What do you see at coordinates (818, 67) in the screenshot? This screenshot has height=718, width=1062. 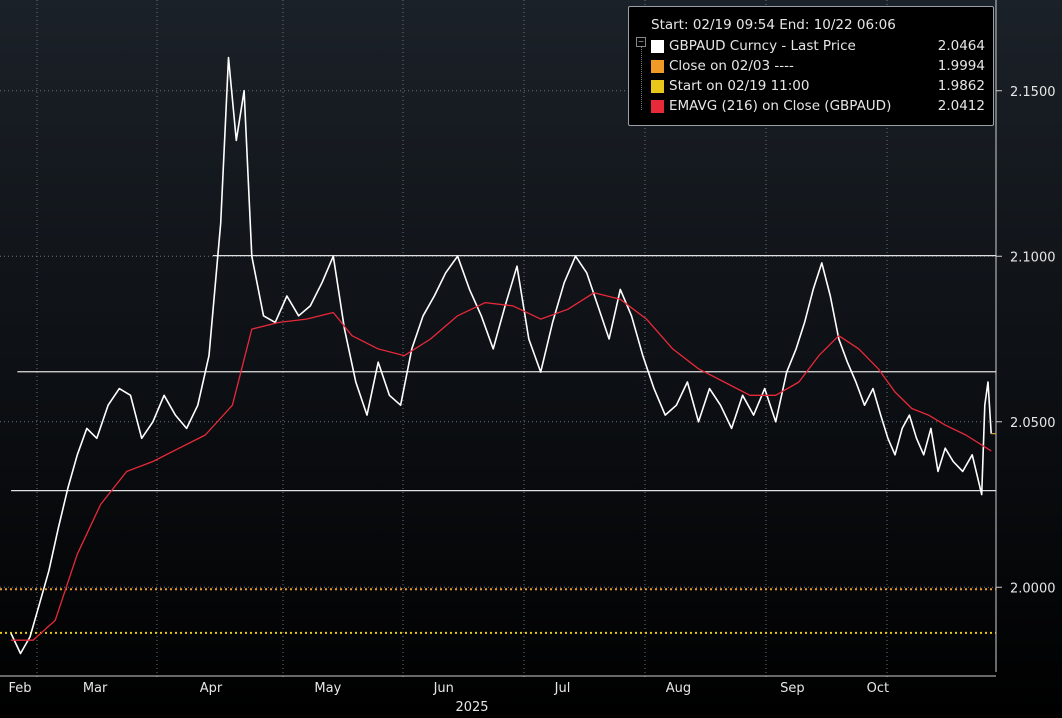 I see `legend-item-close: Close on 02/03 ---- 1.9994` at bounding box center [818, 67].